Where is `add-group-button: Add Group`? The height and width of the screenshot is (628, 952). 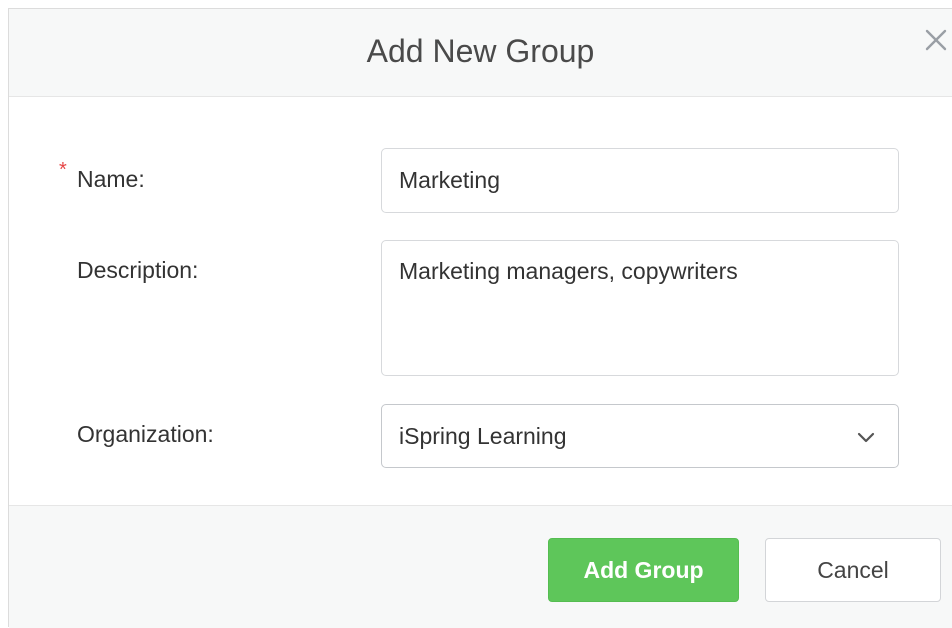 add-group-button: Add Group is located at coordinates (643, 570).